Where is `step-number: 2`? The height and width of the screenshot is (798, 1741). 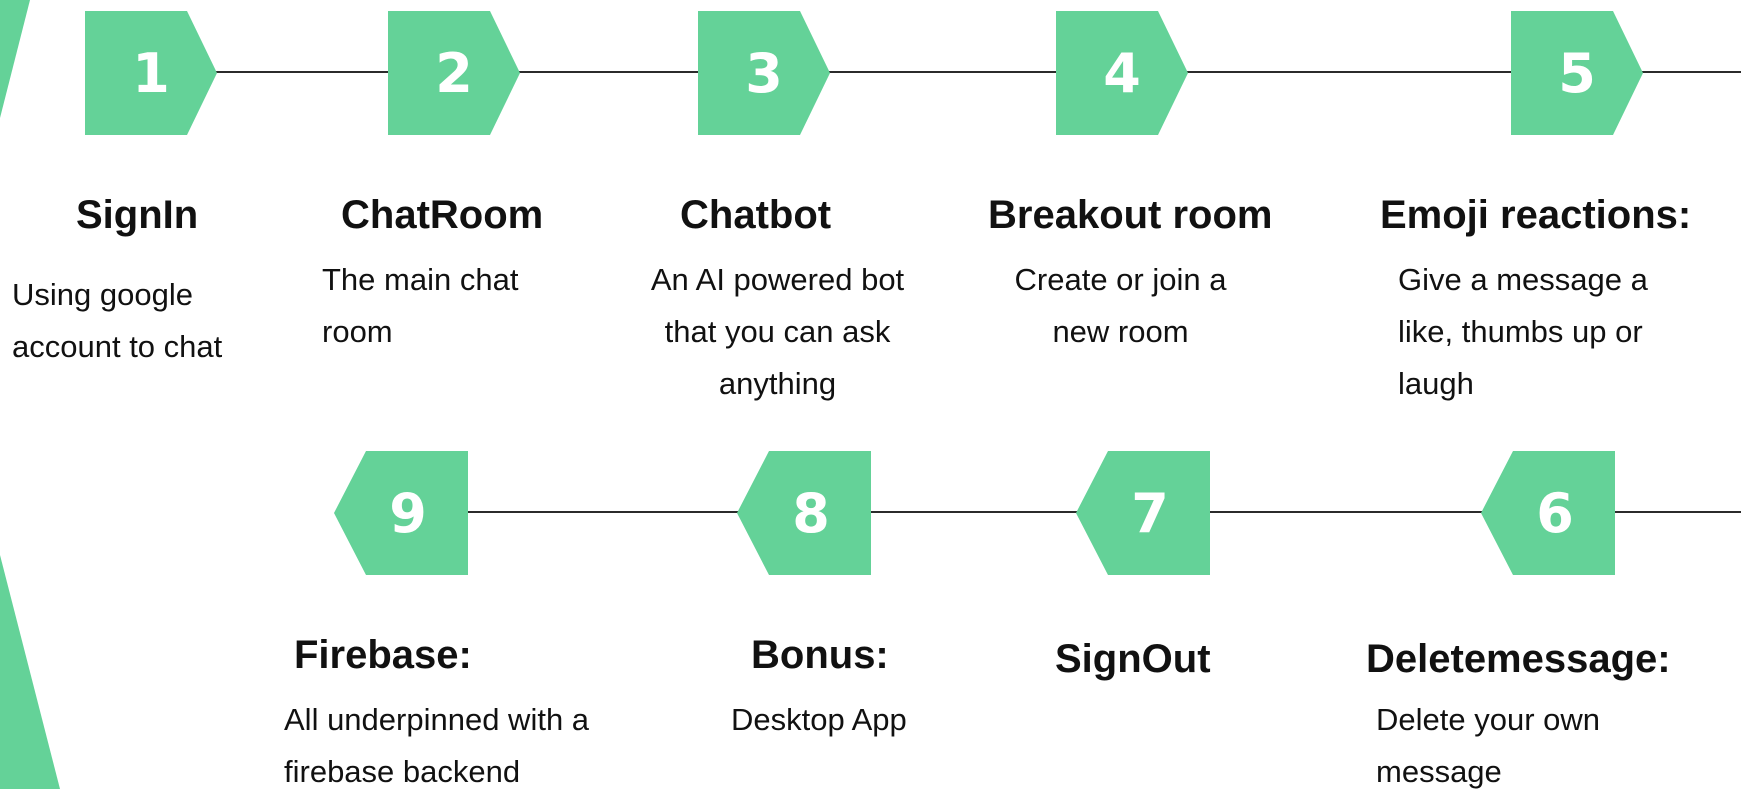
step-number: 2 is located at coordinates (454, 73).